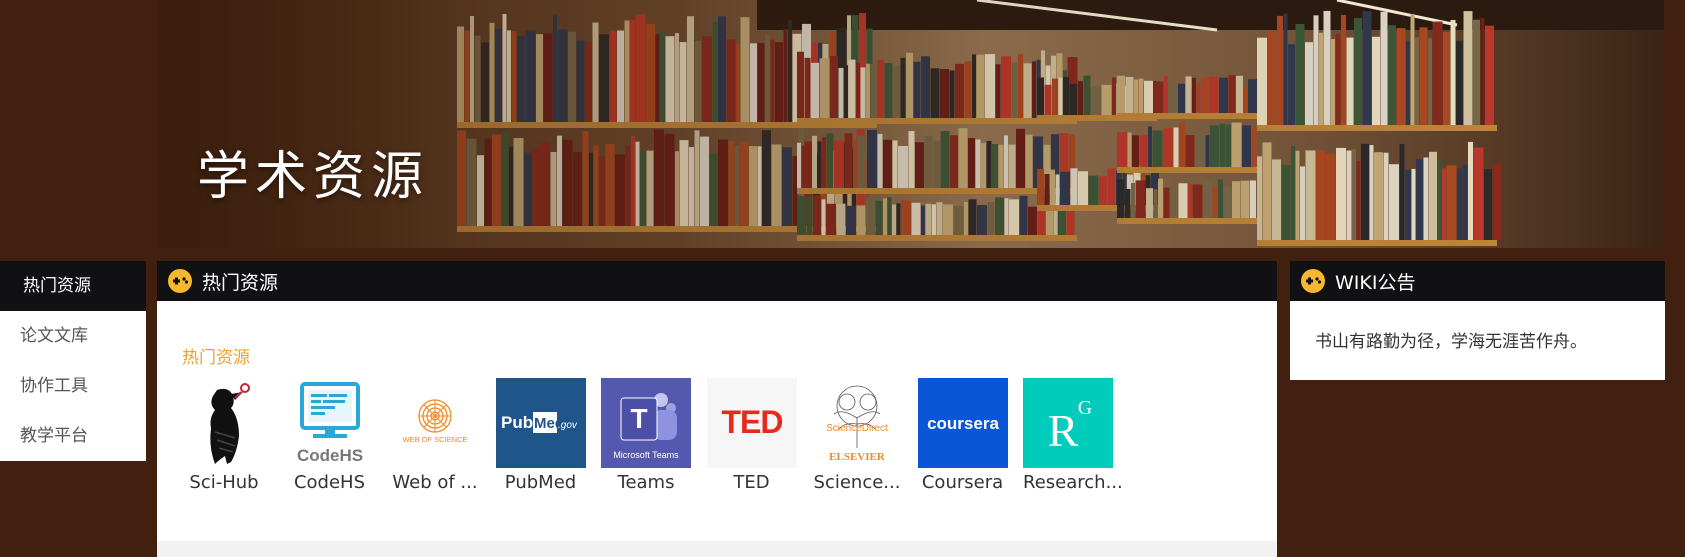  Describe the element at coordinates (1063, 430) in the screenshot. I see `svg-text: R` at that location.